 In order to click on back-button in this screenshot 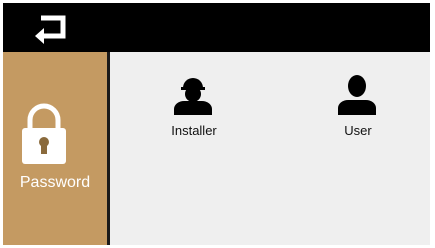, I will do `click(52, 28)`.